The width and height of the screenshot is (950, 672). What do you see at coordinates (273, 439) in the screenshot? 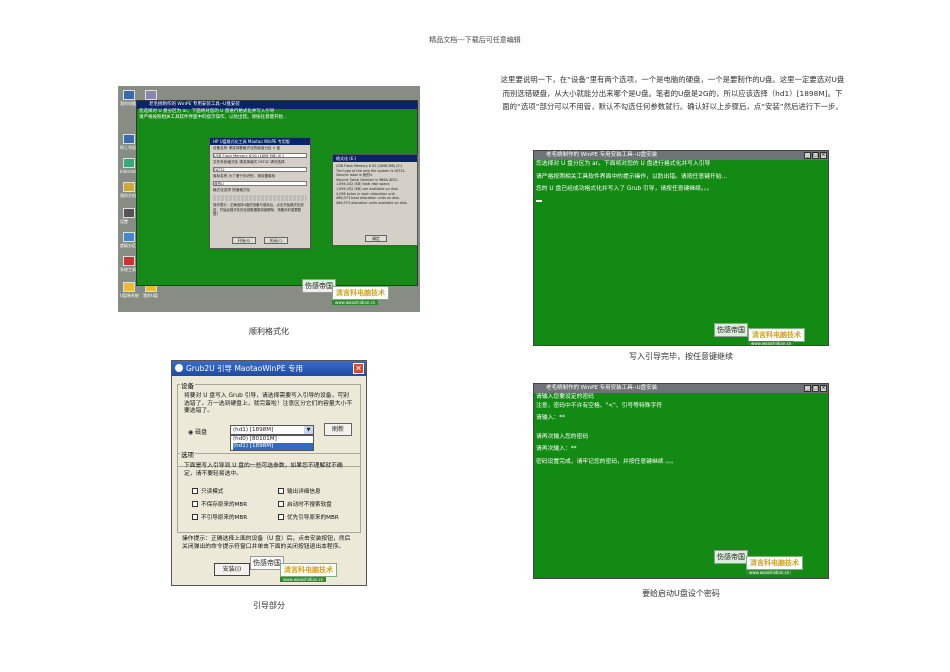
I see `dropdown-option: (hd0) [80101M]` at bounding box center [273, 439].